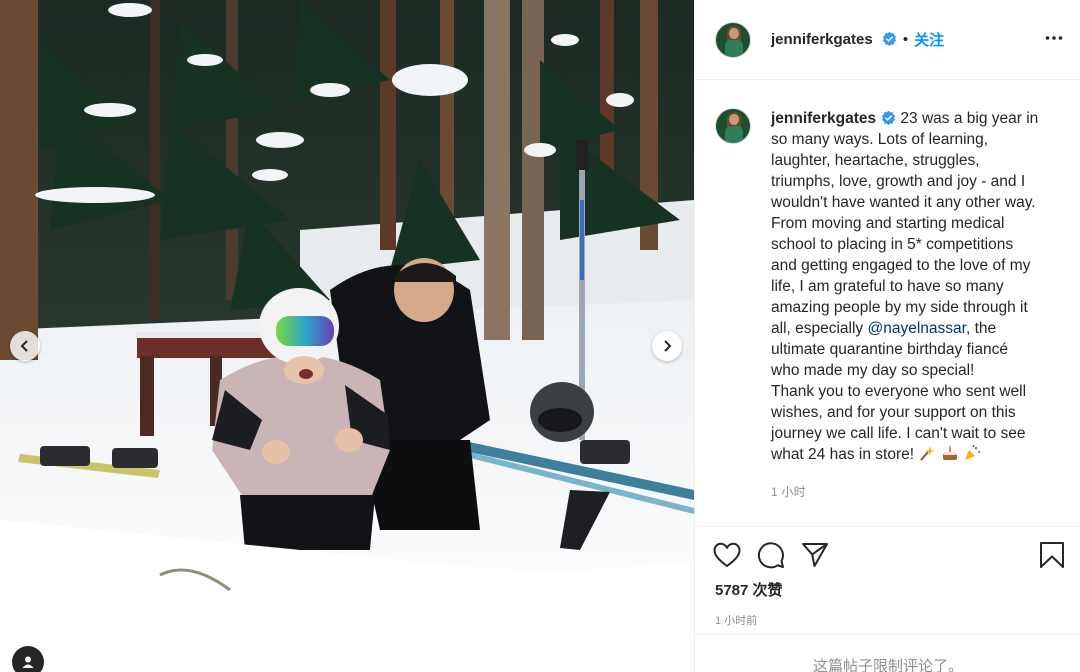 The image size is (1080, 672). Describe the element at coordinates (903, 202) in the screenshot. I see `caption-line: wouldn't have wanted it any other way.` at that location.